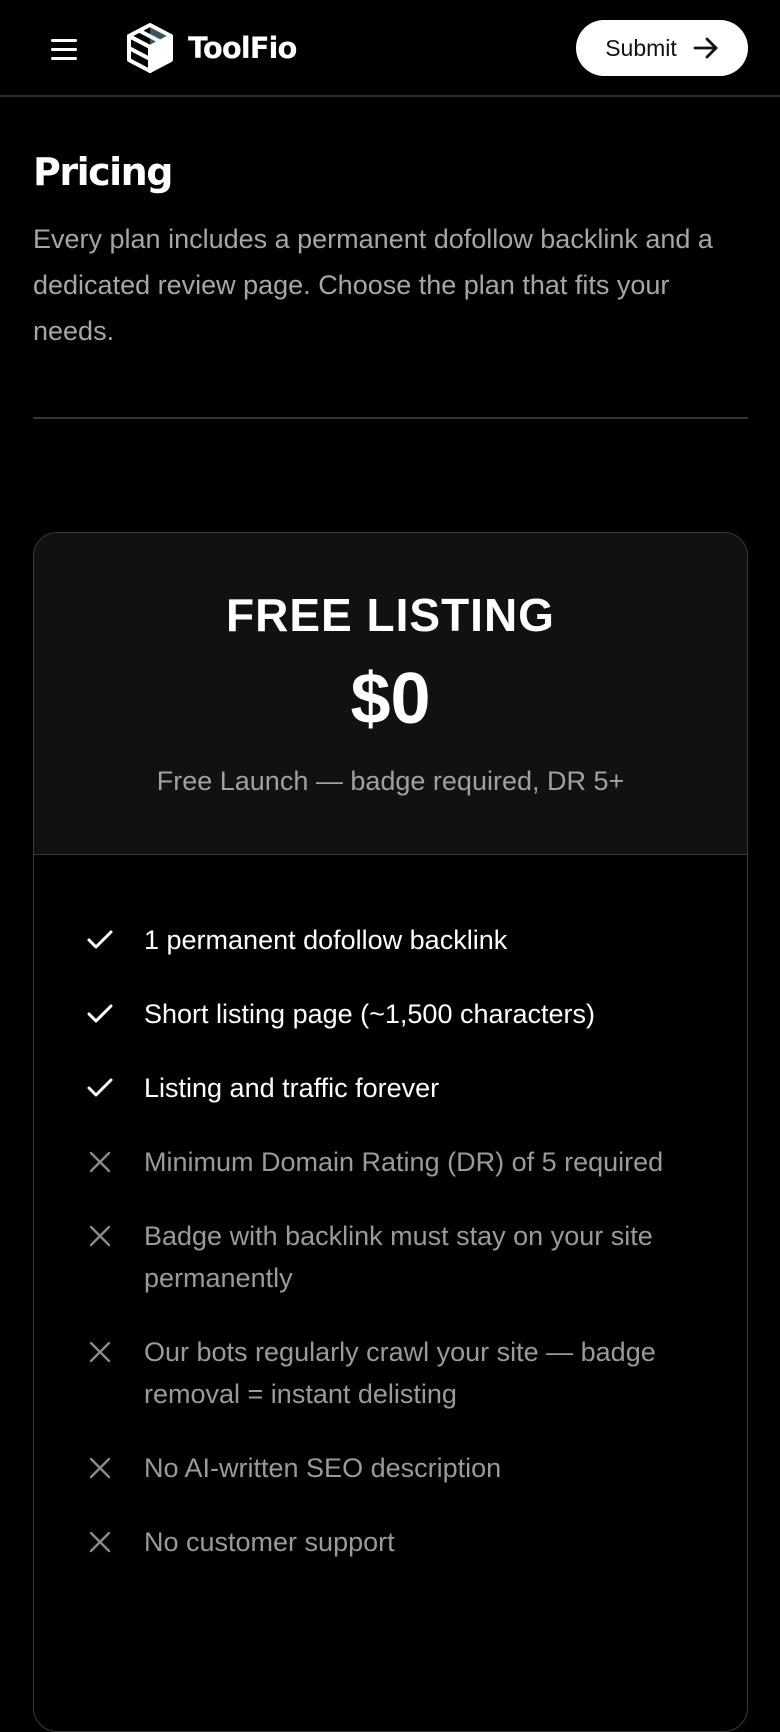 The image size is (780, 1732). I want to click on submit-button: Submit, so click(662, 48).